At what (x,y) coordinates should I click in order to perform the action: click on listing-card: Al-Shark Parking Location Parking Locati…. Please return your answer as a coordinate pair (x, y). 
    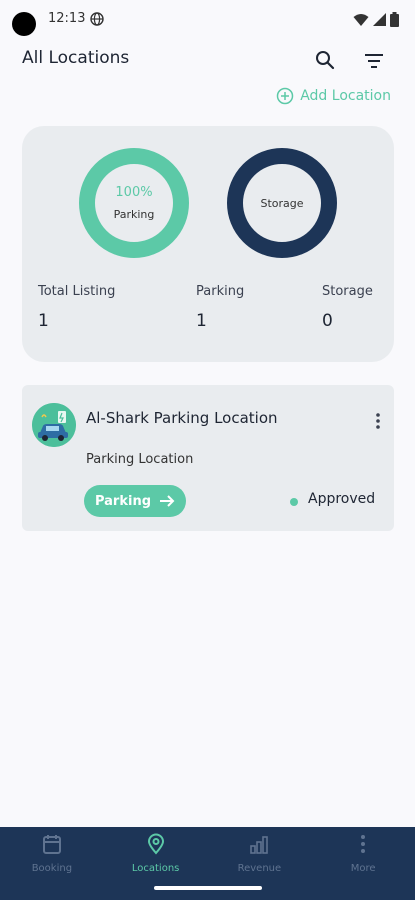
    Looking at the image, I should click on (208, 458).